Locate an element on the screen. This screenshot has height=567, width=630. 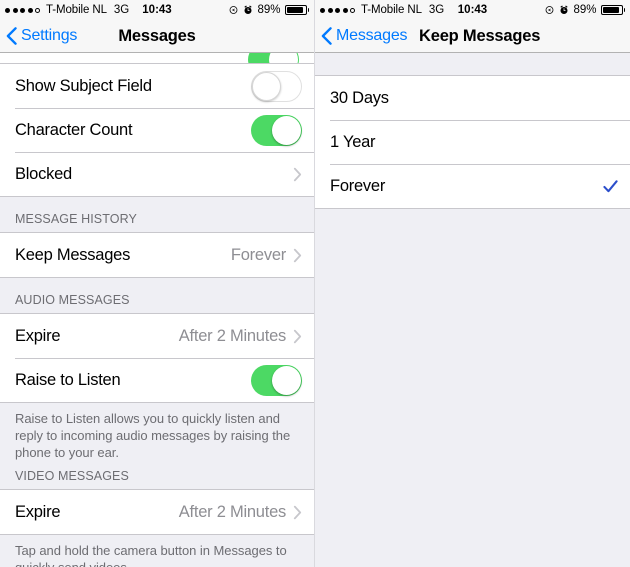
option-label: 1 Year is located at coordinates (353, 141).